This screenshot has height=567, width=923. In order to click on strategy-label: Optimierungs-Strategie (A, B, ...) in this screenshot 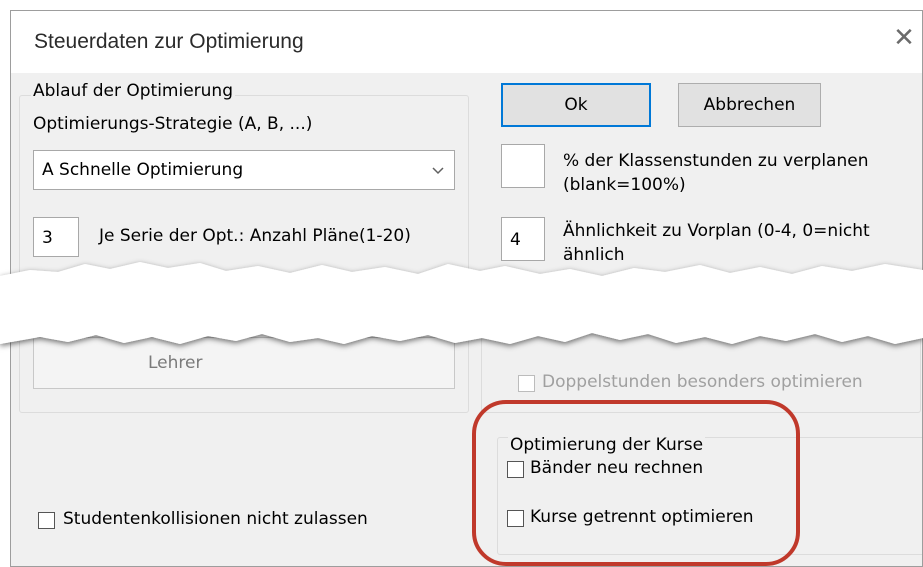, I will do `click(173, 124)`.